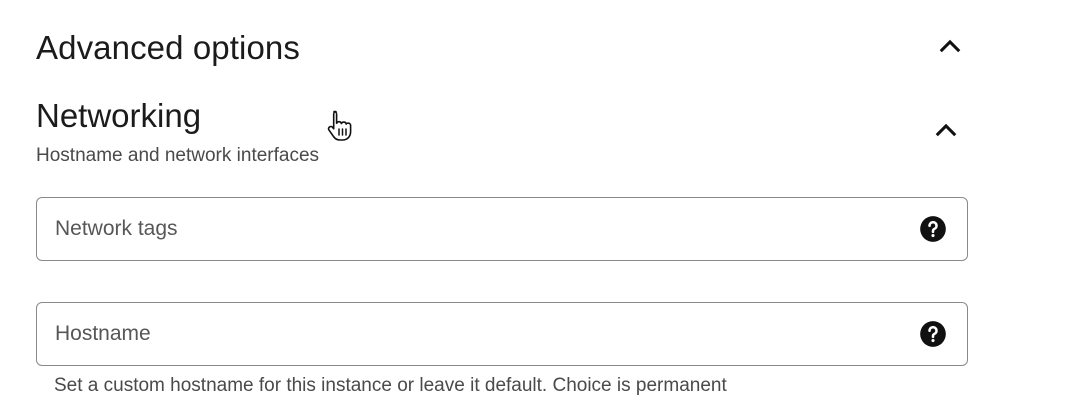 The width and height of the screenshot is (1092, 420). What do you see at coordinates (487, 334) in the screenshot?
I see `hostname-input` at bounding box center [487, 334].